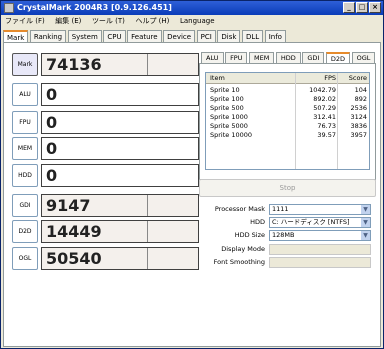  What do you see at coordinates (360, 90) in the screenshot?
I see `item-score: 104` at bounding box center [360, 90].